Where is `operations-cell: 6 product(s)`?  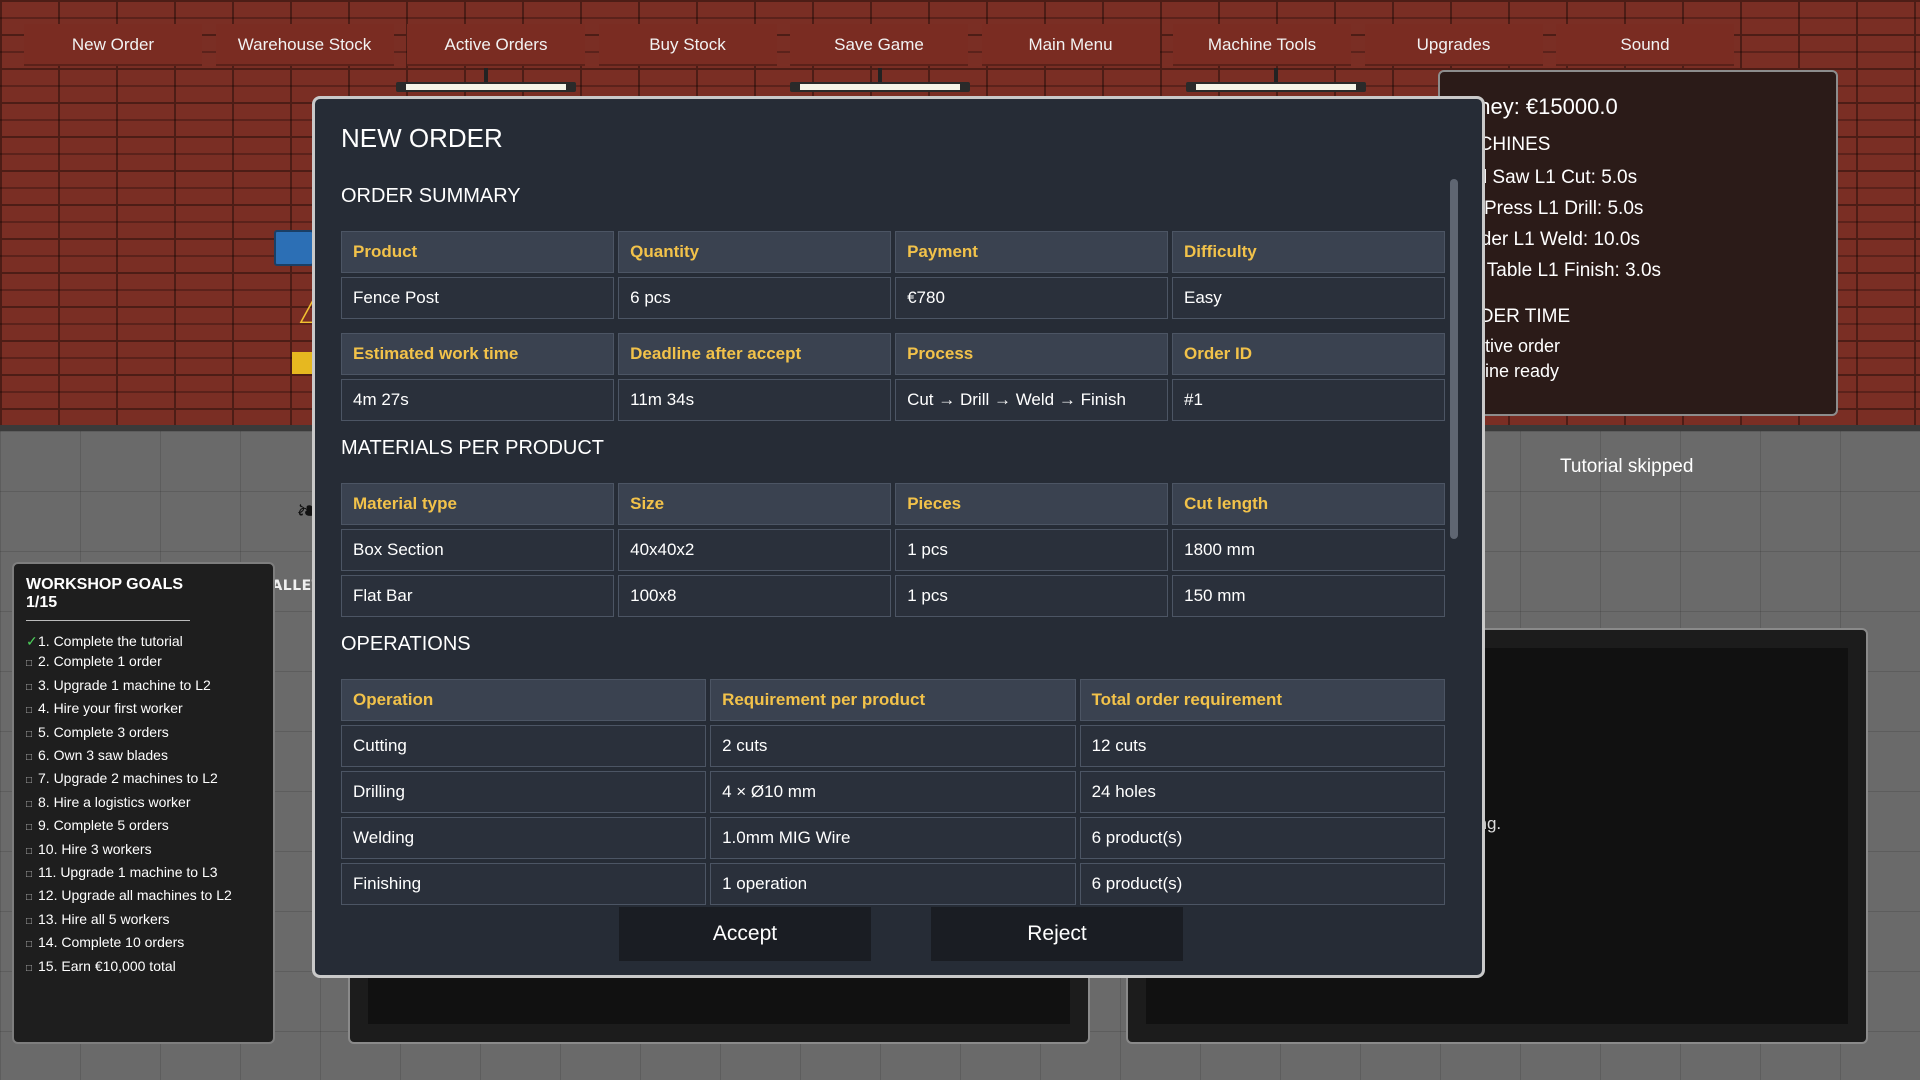 operations-cell: 6 product(s) is located at coordinates (1262, 838).